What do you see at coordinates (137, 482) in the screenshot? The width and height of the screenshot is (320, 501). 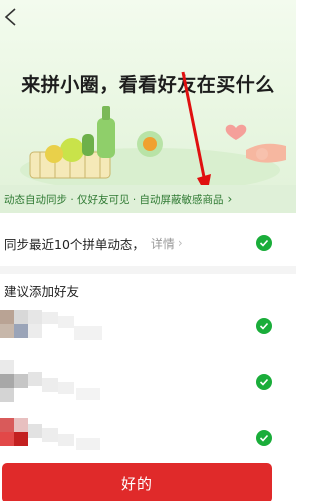 I see `confirm-button: 好的` at bounding box center [137, 482].